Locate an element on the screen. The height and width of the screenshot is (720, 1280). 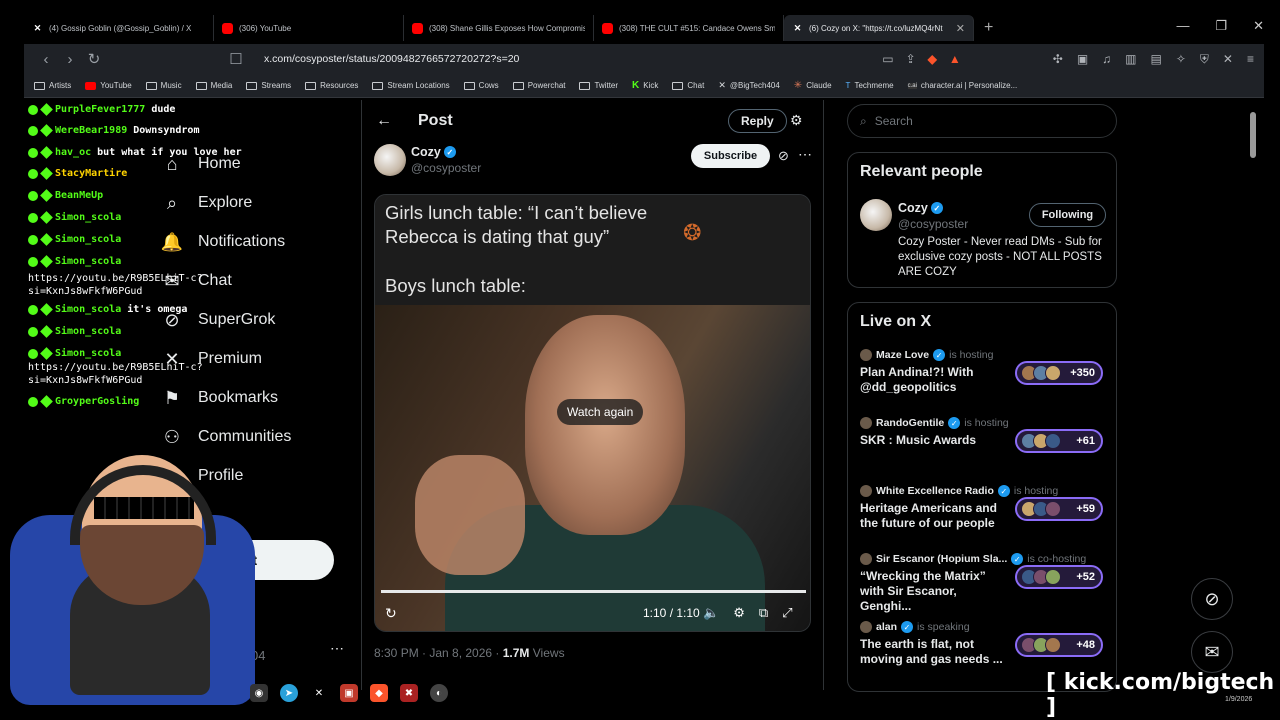
bookmark-item: ✕ @BigTech404 is located at coordinates (748, 85).